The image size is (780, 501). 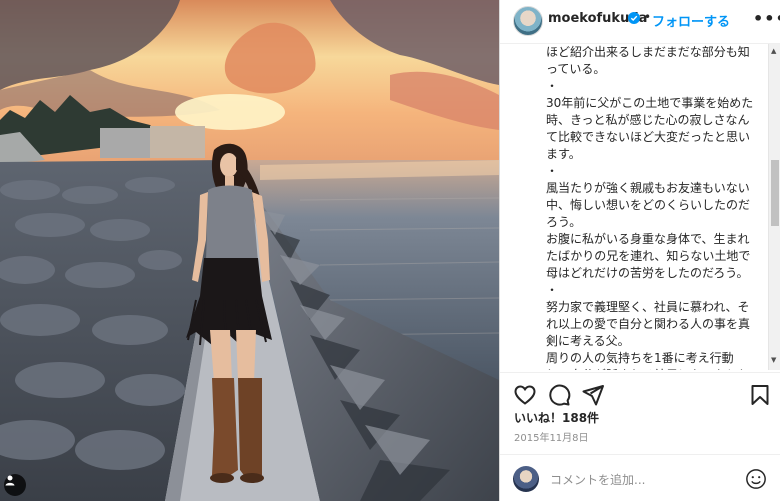 What do you see at coordinates (648, 52) in the screenshot?
I see `caption-line: ほど紹介出来るしまだまだな部分も知` at bounding box center [648, 52].